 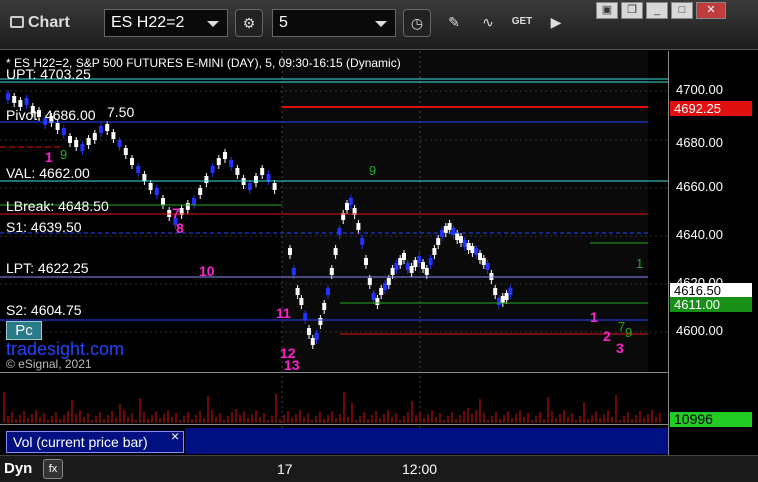 What do you see at coordinates (607, 10) in the screenshot?
I see `link-window-button: ▣` at bounding box center [607, 10].